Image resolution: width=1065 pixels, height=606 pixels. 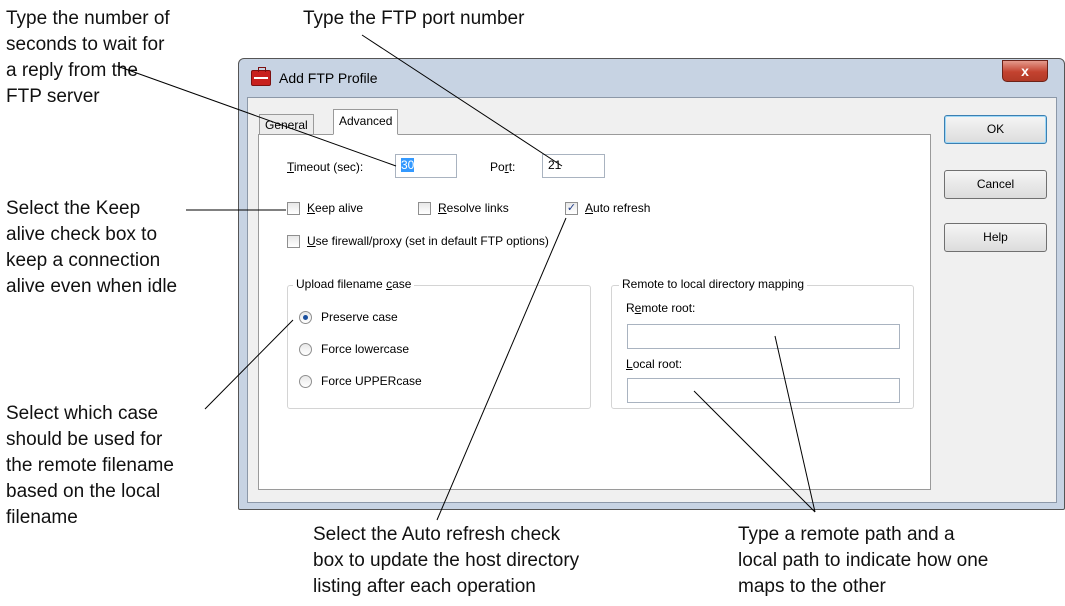 I want to click on timeout-value: 30, so click(x=408, y=165).